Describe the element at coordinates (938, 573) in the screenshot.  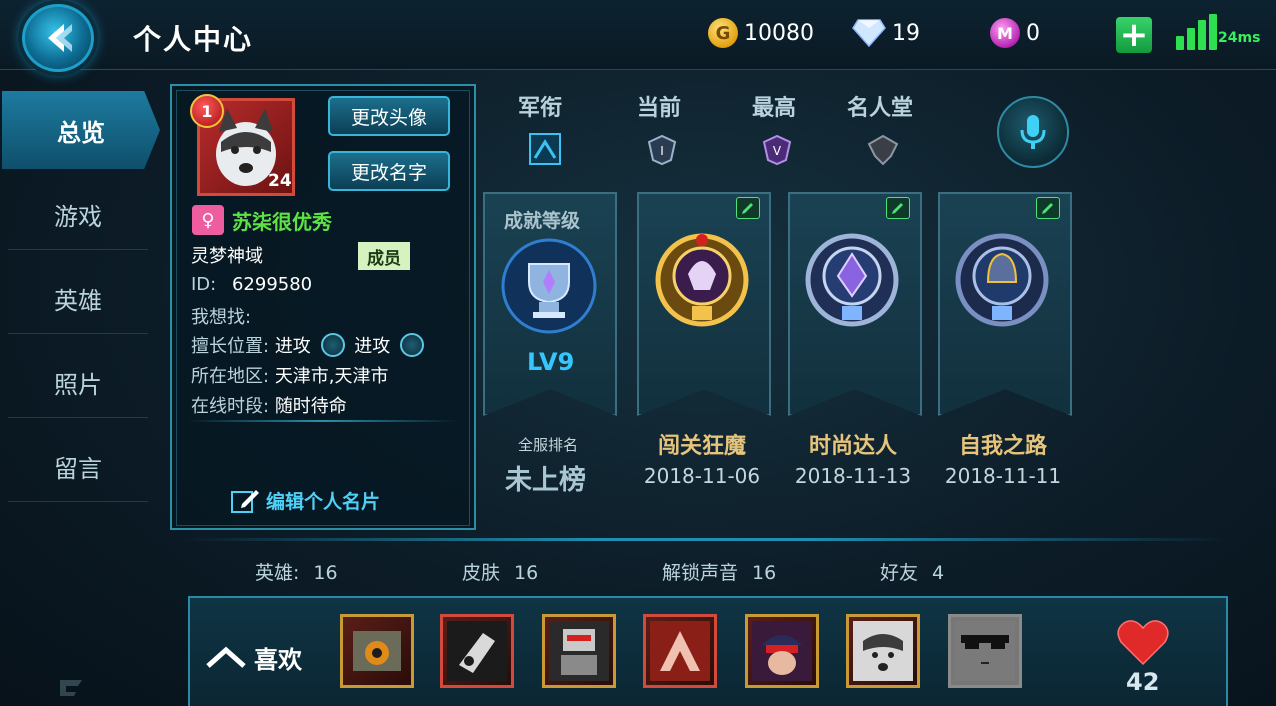
I see `stat-friends-value: 4` at that location.